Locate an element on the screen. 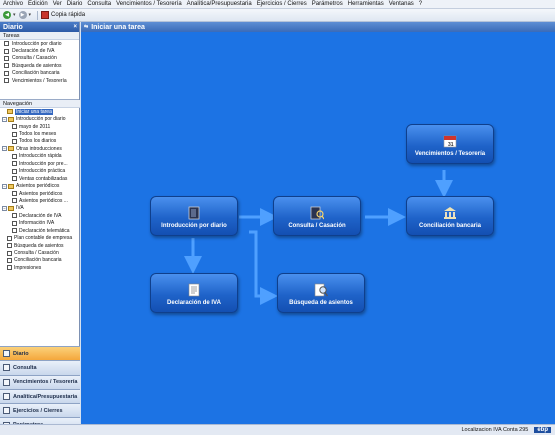 The width and height of the screenshot is (555, 435). card-introduccion-por-diario: Introducción por diario is located at coordinates (194, 216).